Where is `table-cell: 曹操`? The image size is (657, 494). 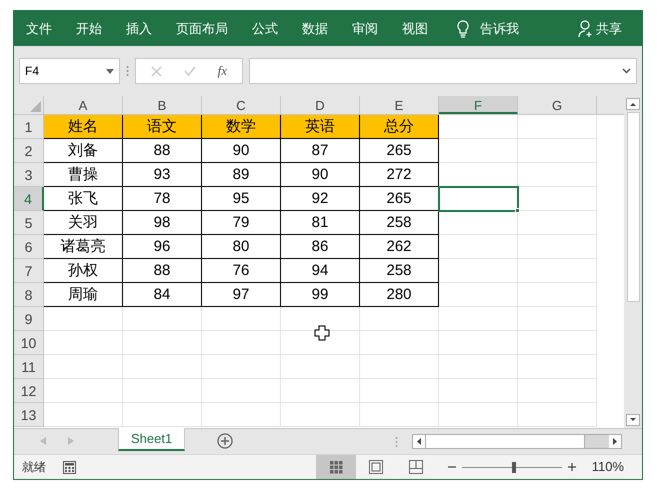
table-cell: 曹操 is located at coordinates (83, 175).